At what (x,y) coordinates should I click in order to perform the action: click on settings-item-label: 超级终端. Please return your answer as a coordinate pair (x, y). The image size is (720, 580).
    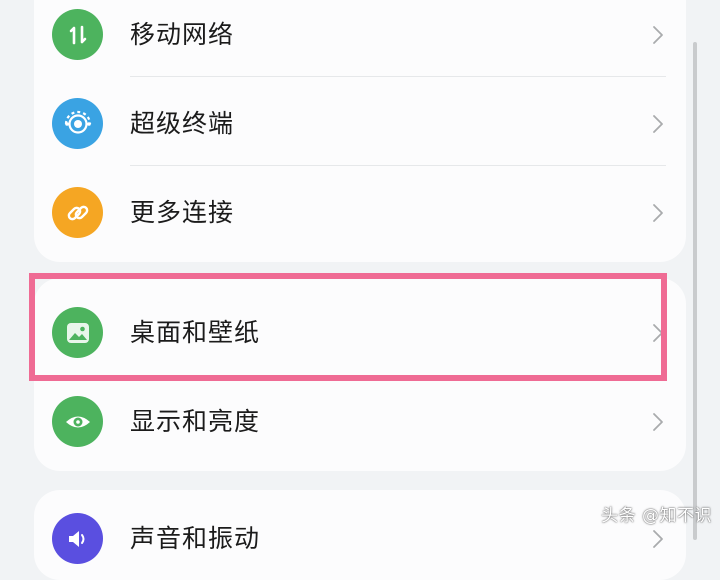
    Looking at the image, I should click on (182, 123).